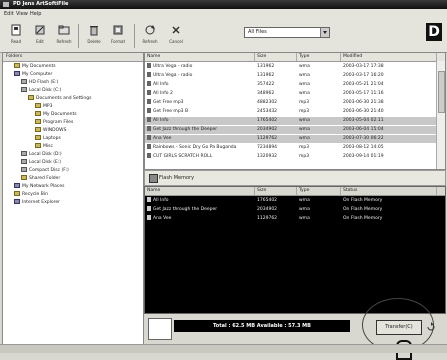  What do you see at coordinates (60, 114) in the screenshot?
I see `tree-node-label: My Documents` at bounding box center [60, 114].